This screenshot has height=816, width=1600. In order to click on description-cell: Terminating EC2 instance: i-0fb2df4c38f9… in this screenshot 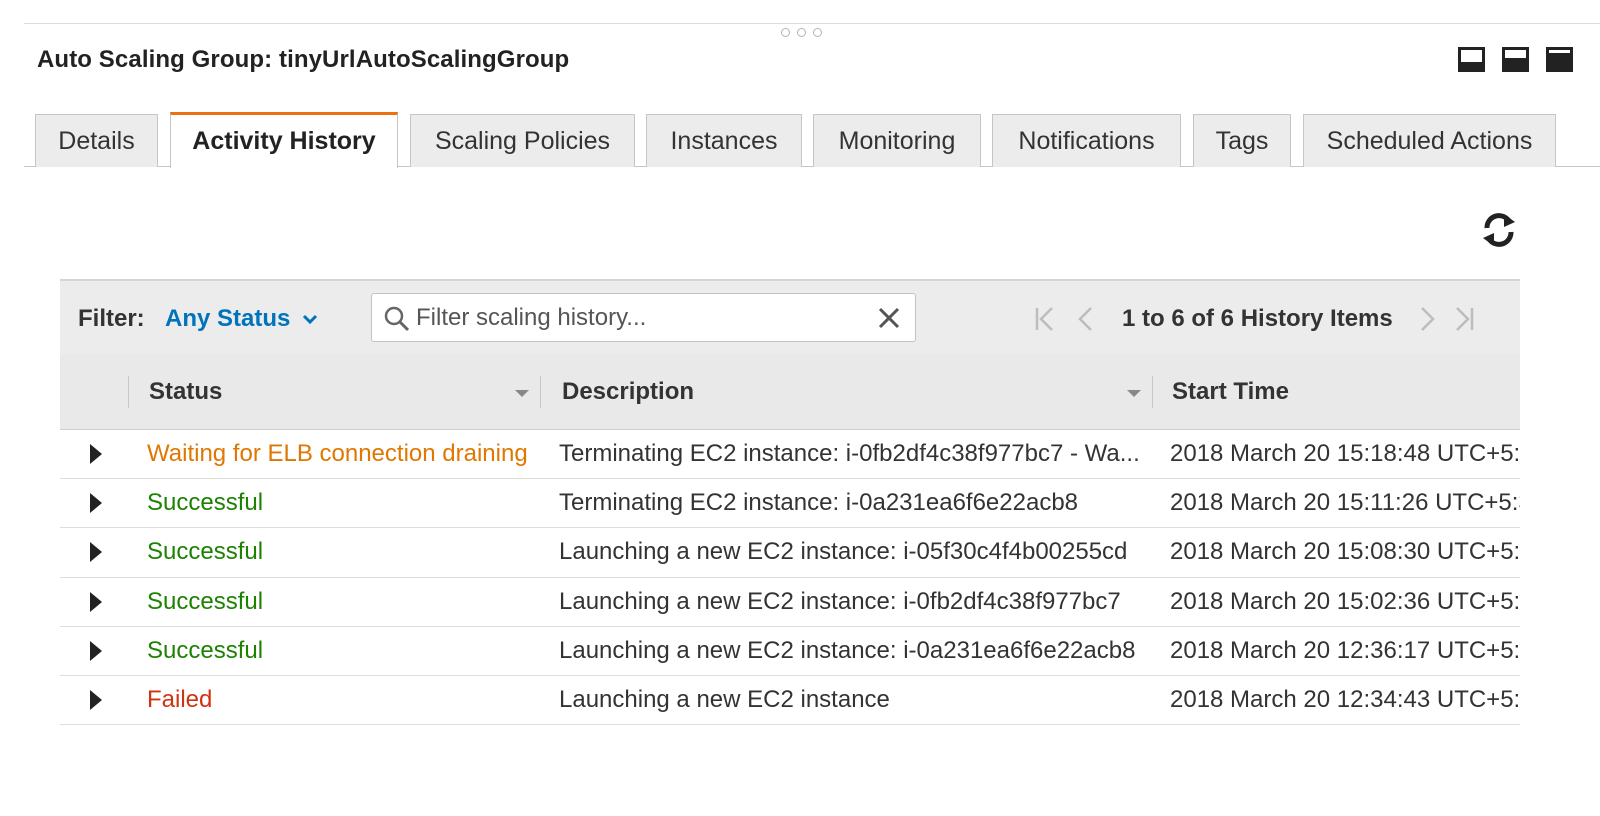, I will do `click(849, 453)`.